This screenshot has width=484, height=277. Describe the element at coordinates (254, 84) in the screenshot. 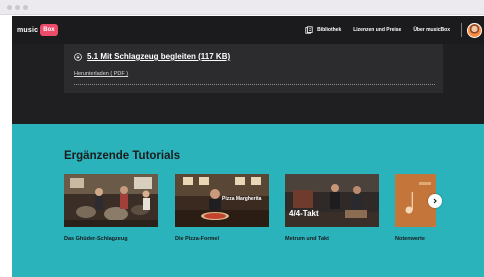

I see `dotted-divider` at that location.